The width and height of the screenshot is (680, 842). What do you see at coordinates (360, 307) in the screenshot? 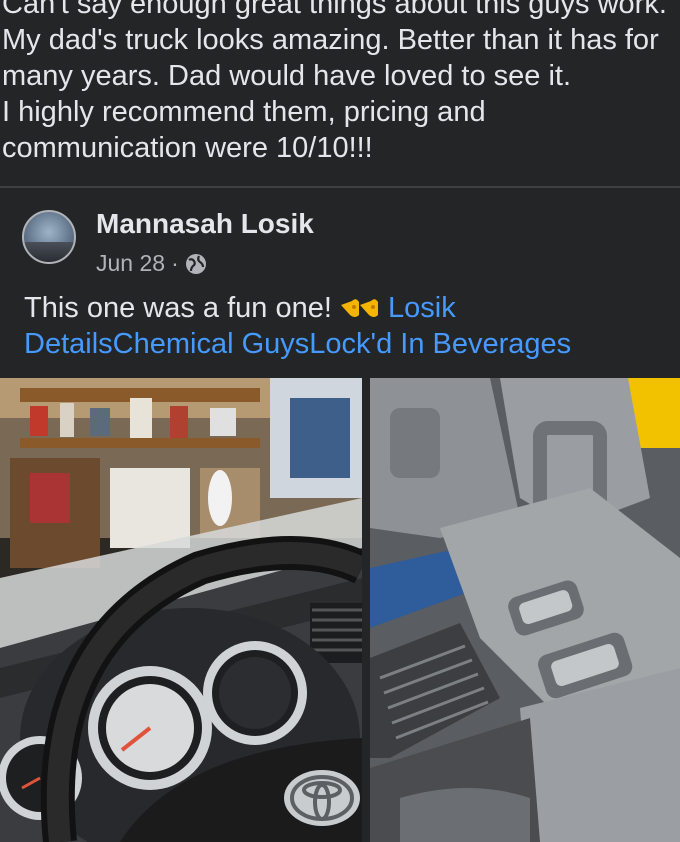
I see `pointing-hands-emoji` at bounding box center [360, 307].